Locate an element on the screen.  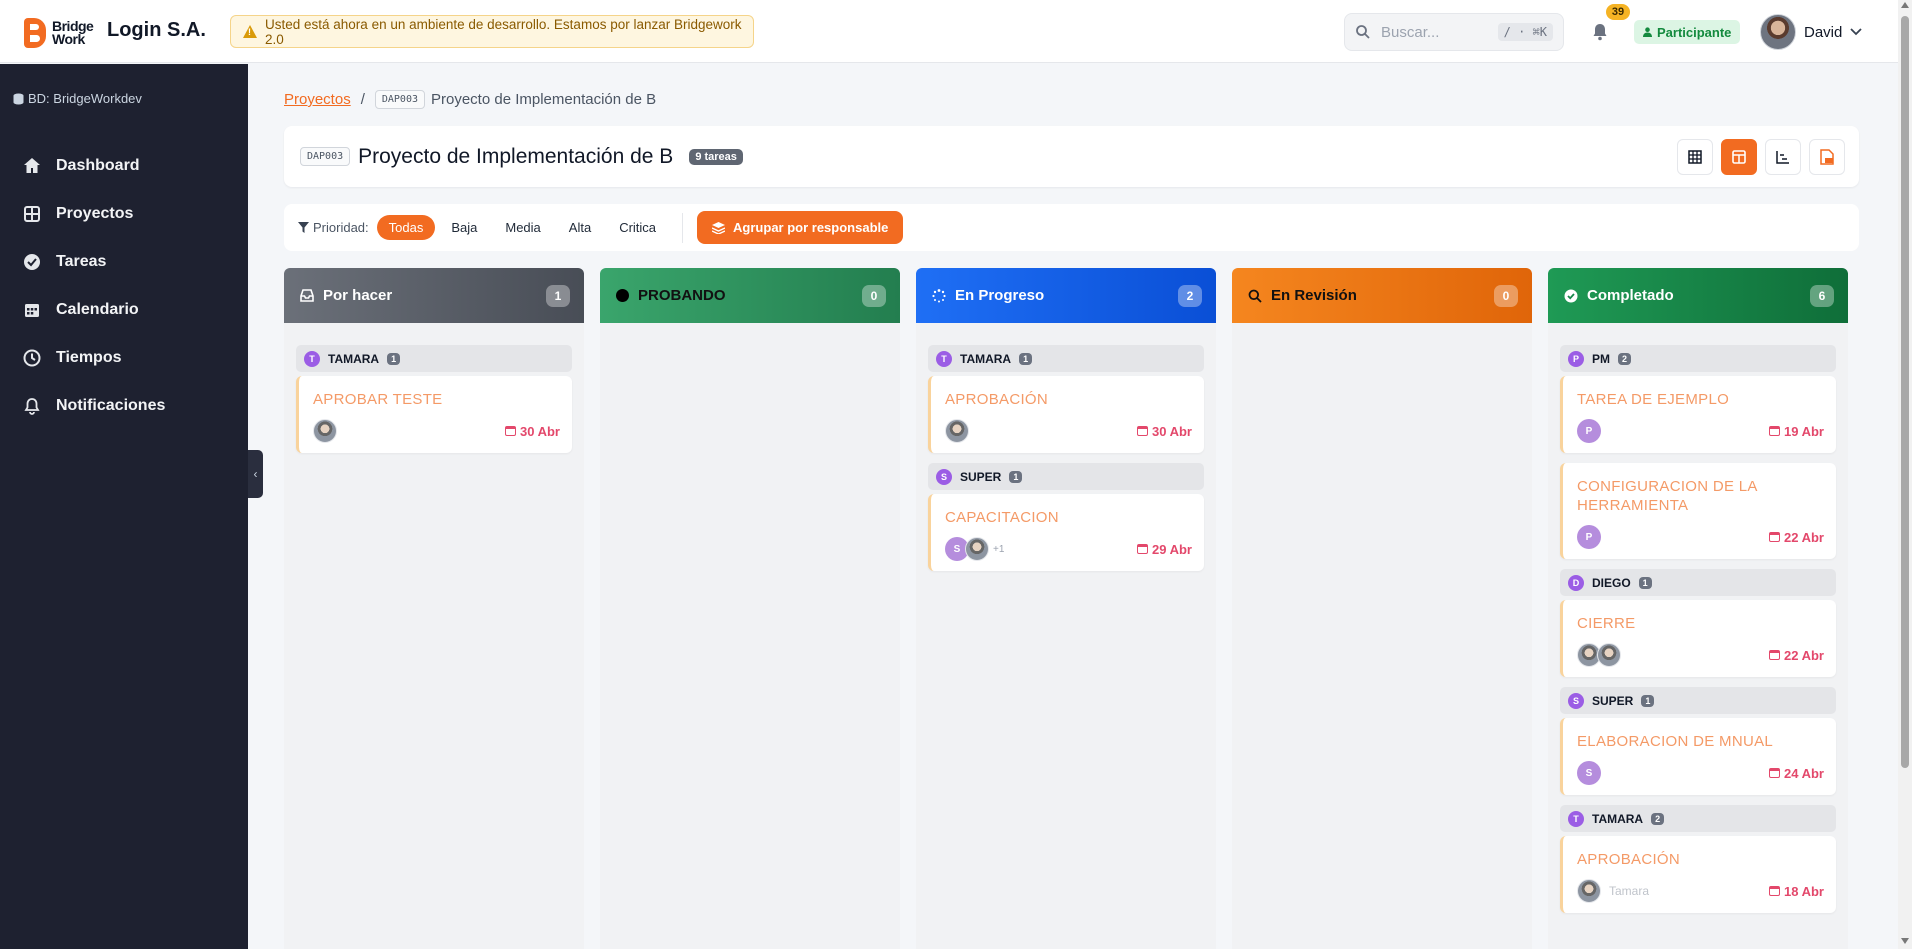
kanban-icon is located at coordinates (1739, 157).